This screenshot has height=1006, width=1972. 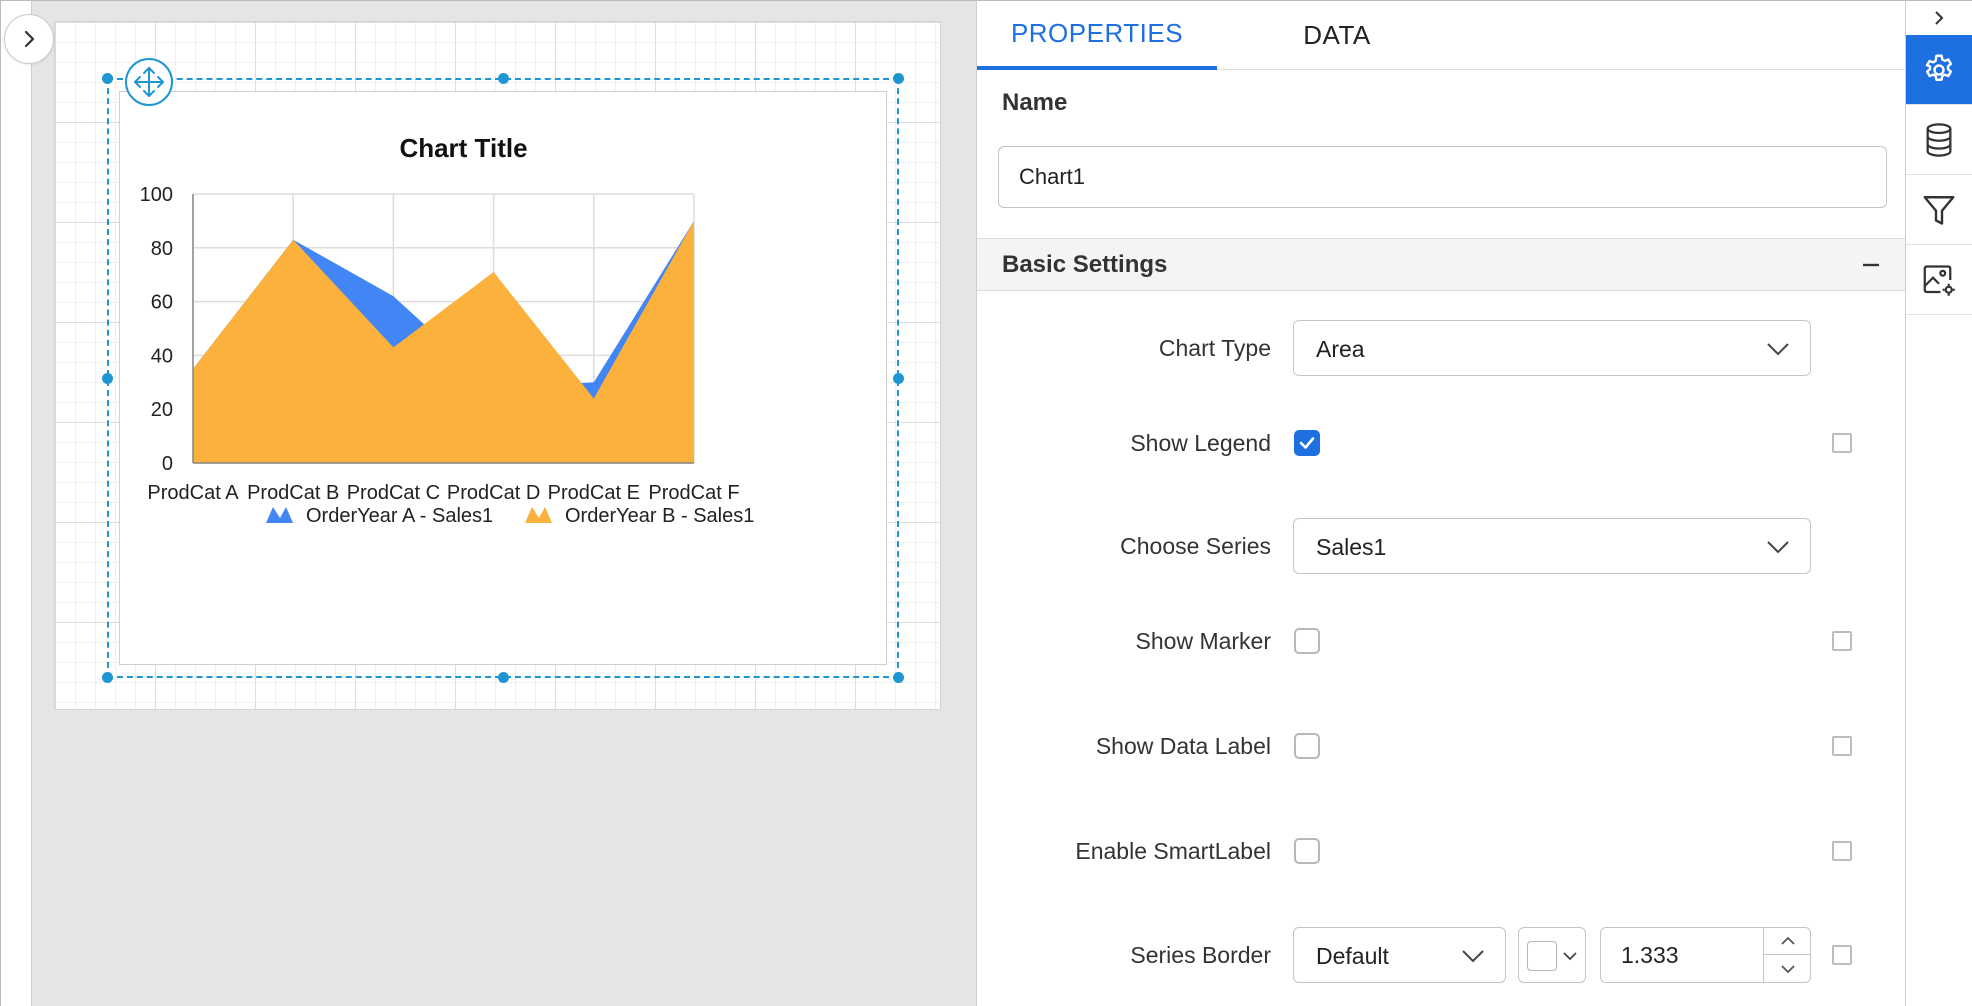 What do you see at coordinates (1842, 851) in the screenshot?
I see `enable-smartlabel-side-checkbox` at bounding box center [1842, 851].